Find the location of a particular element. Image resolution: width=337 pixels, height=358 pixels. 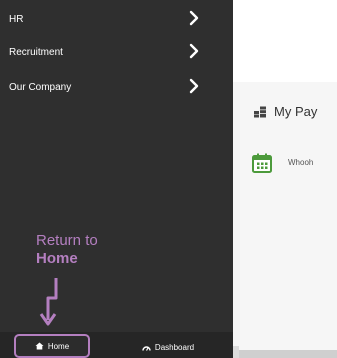

tab-dashboard: Dashboard is located at coordinates (168, 347).